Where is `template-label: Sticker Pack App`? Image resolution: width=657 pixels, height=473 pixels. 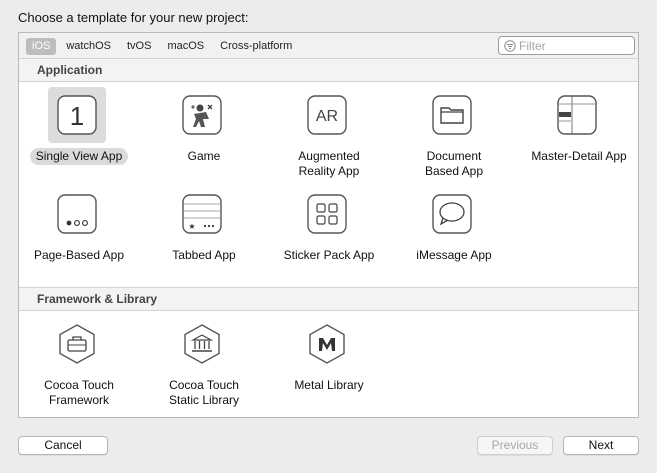 template-label: Sticker Pack App is located at coordinates (329, 255).